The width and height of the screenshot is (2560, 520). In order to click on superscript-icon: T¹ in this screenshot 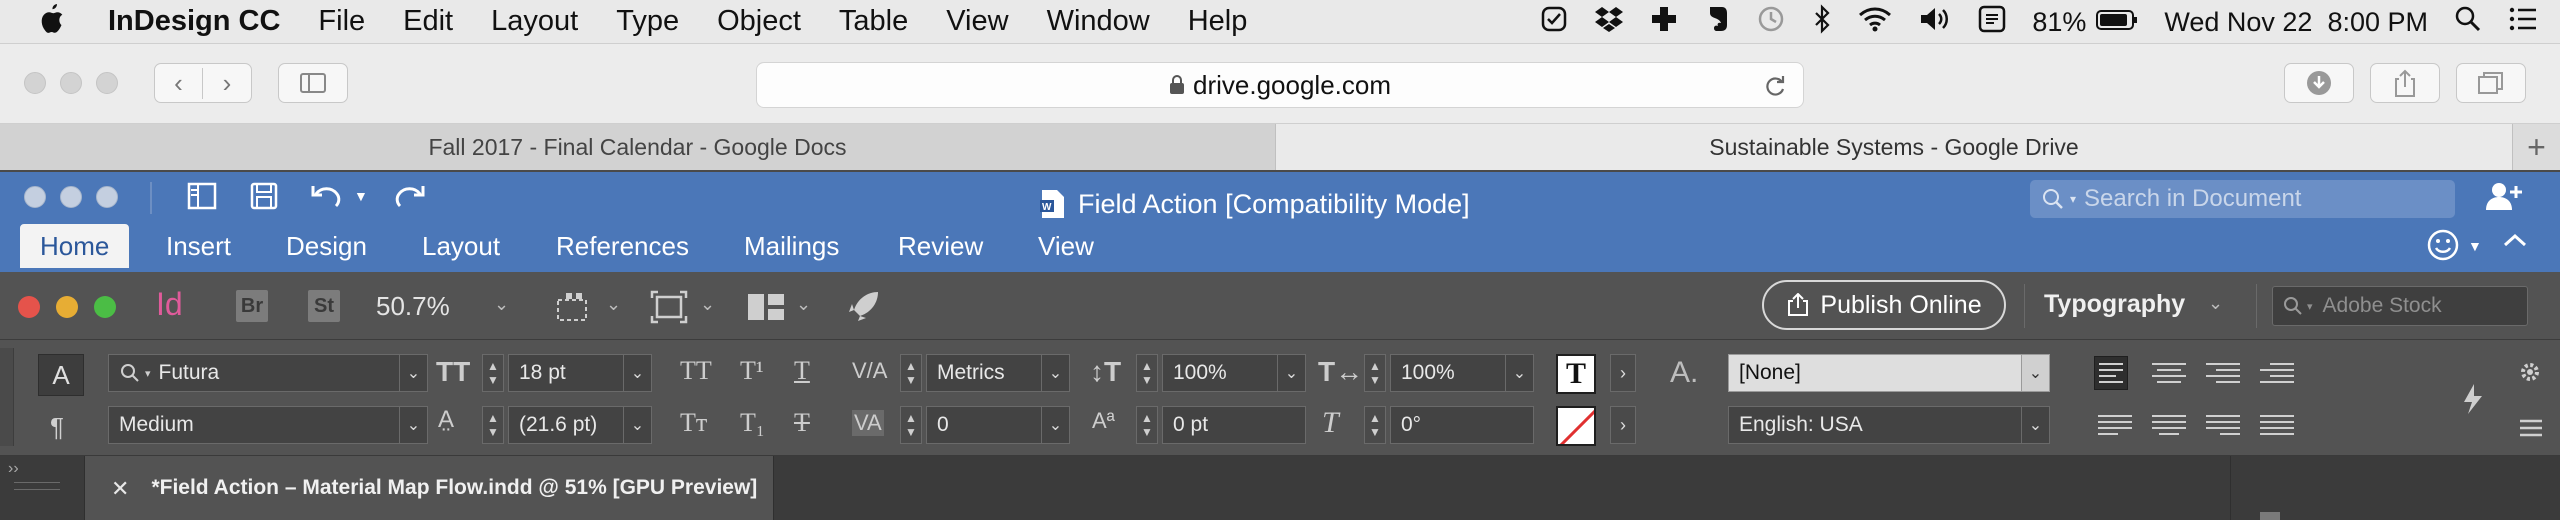, I will do `click(752, 371)`.